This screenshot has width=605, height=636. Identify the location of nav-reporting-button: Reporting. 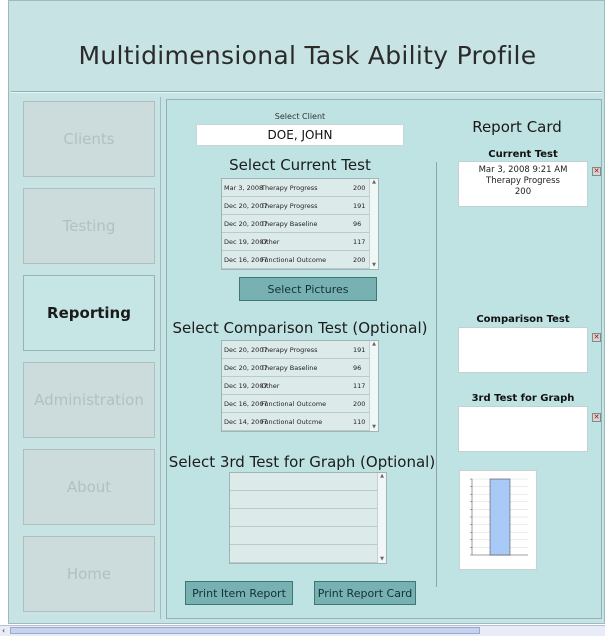
(89, 313).